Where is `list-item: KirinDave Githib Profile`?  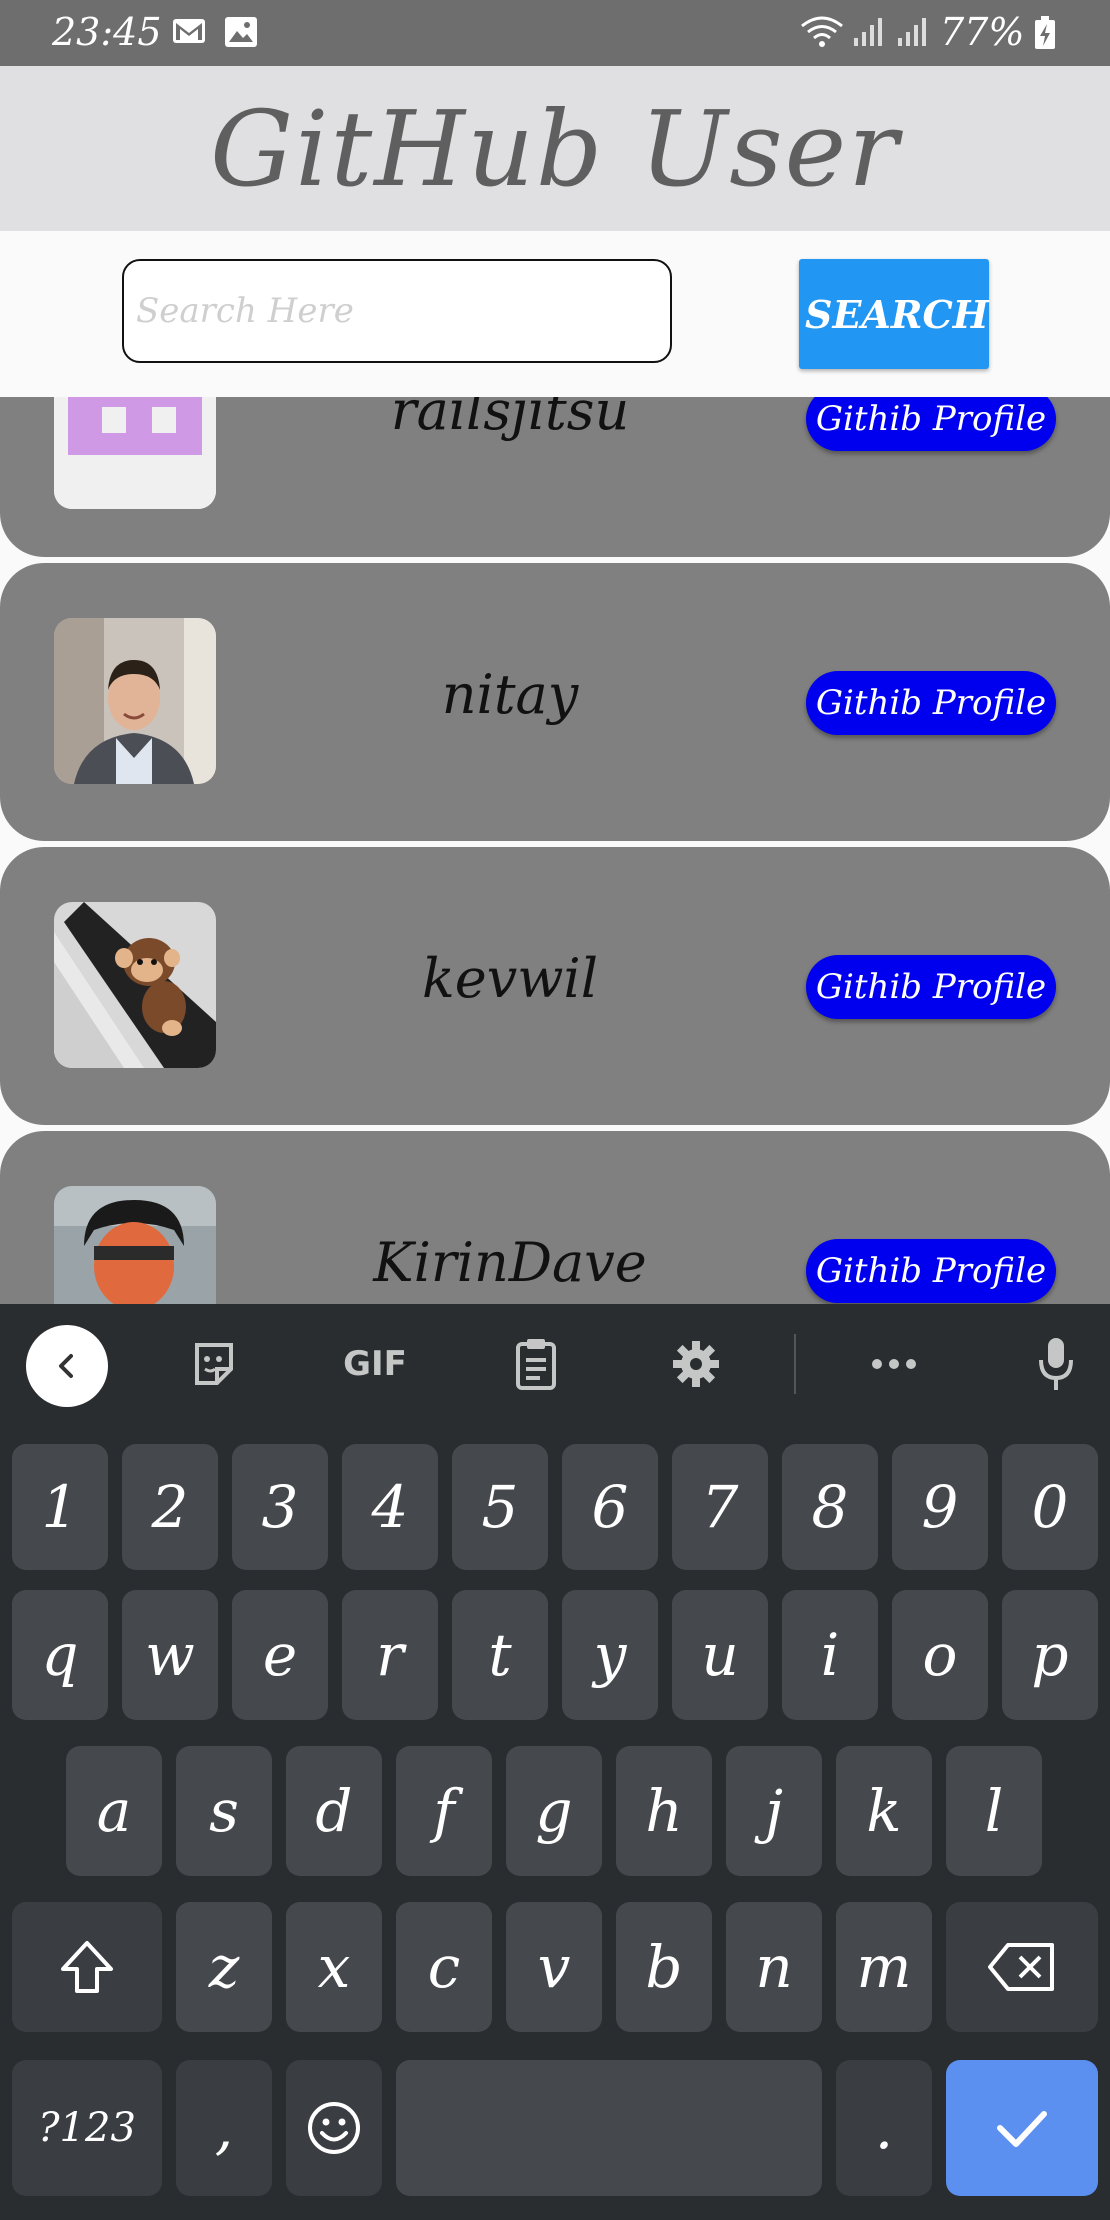 list-item: KirinDave Githib Profile is located at coordinates (555, 1217).